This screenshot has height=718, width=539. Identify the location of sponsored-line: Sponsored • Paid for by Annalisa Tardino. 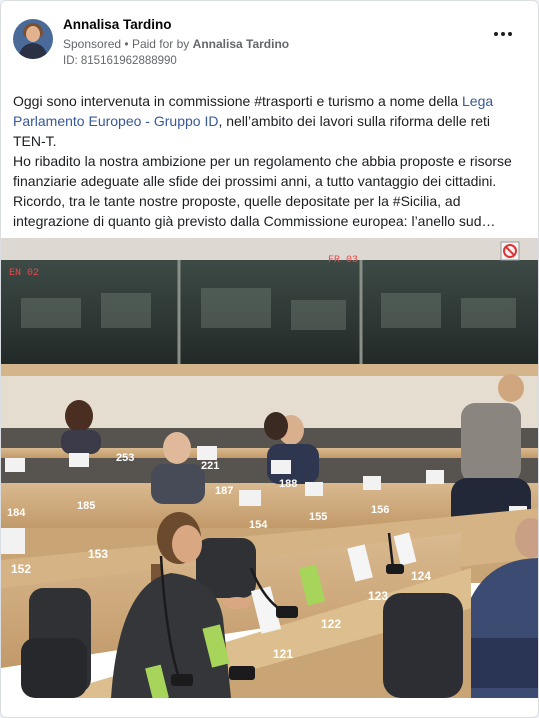
(176, 44).